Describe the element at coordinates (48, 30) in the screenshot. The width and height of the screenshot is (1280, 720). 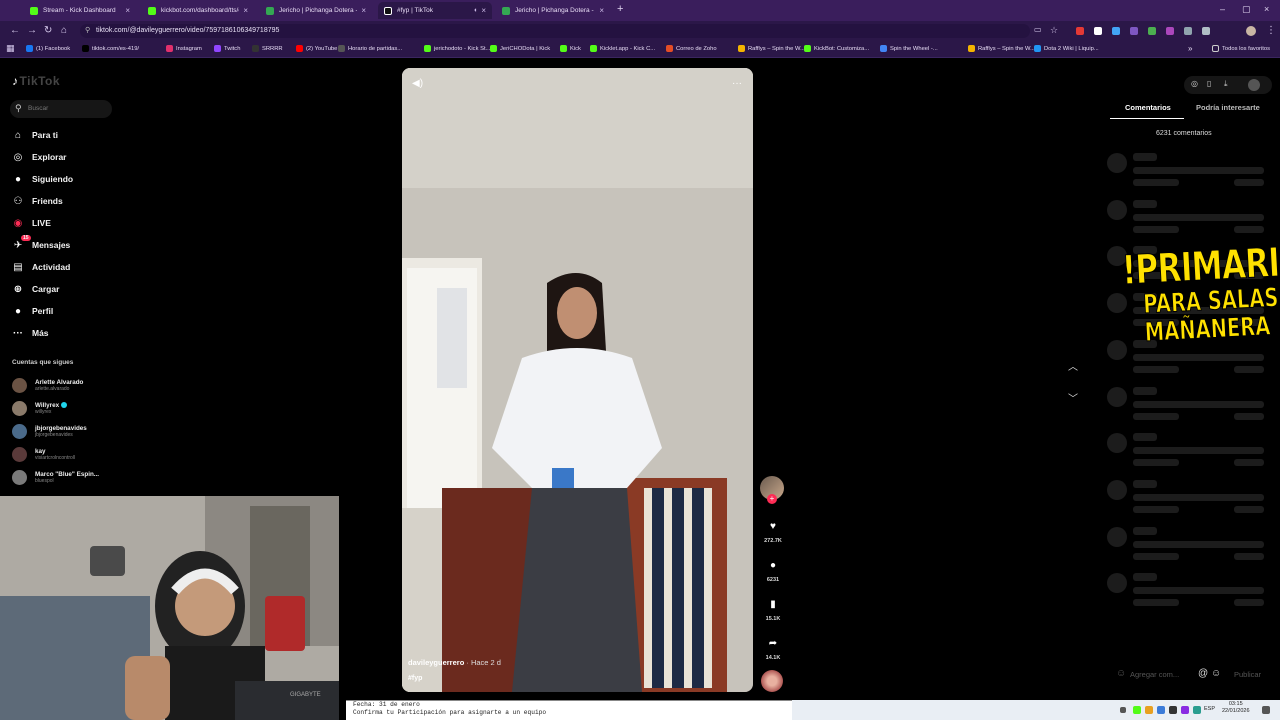
I see `reload-button: ↻` at that location.